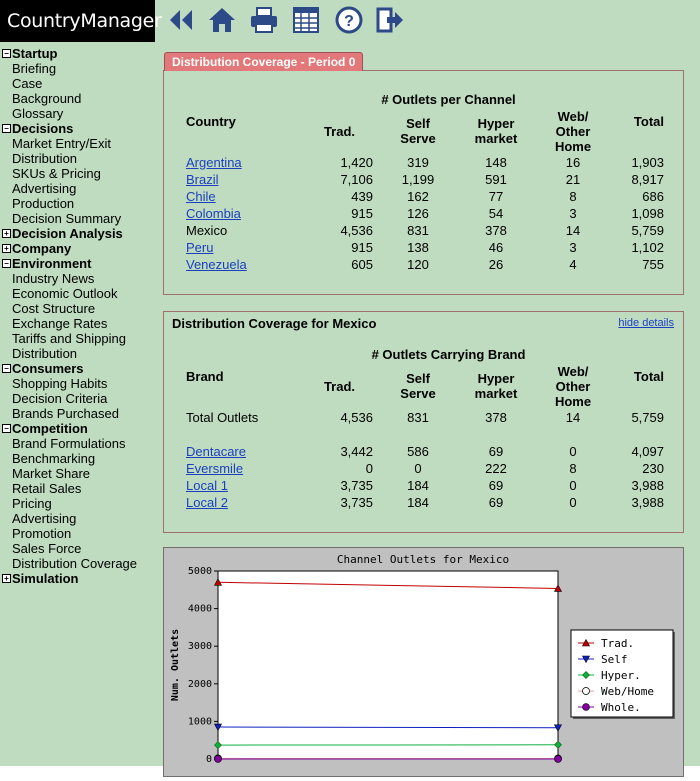 The height and width of the screenshot is (781, 700). What do you see at coordinates (77, 308) in the screenshot?
I see `sidebar-item-cost-structure: Cost Structure` at bounding box center [77, 308].